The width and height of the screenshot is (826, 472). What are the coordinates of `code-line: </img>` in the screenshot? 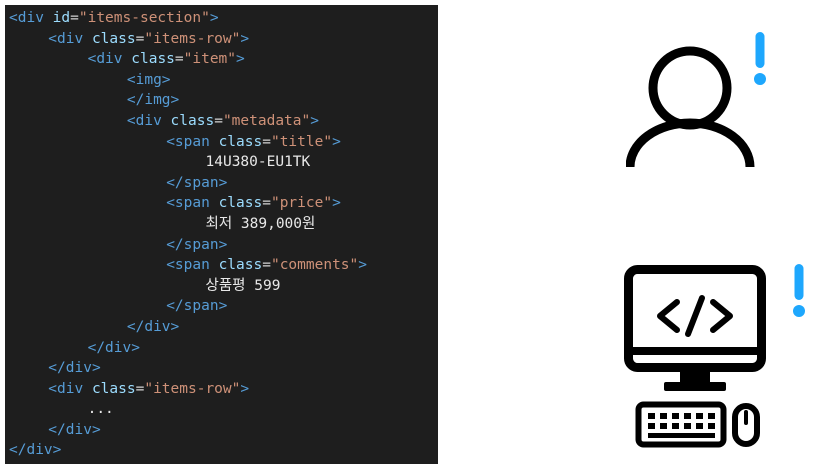 It's located at (221, 100).